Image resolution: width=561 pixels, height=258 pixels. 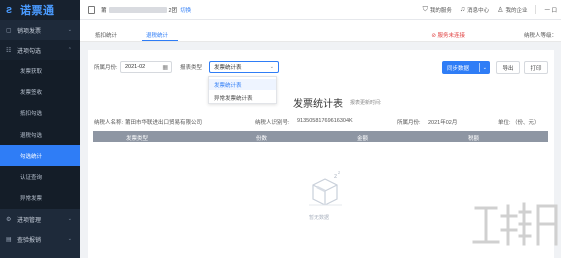 I want to click on menu-group-input-check: ☷ 进项勾选 ⌃, so click(x=40, y=50).